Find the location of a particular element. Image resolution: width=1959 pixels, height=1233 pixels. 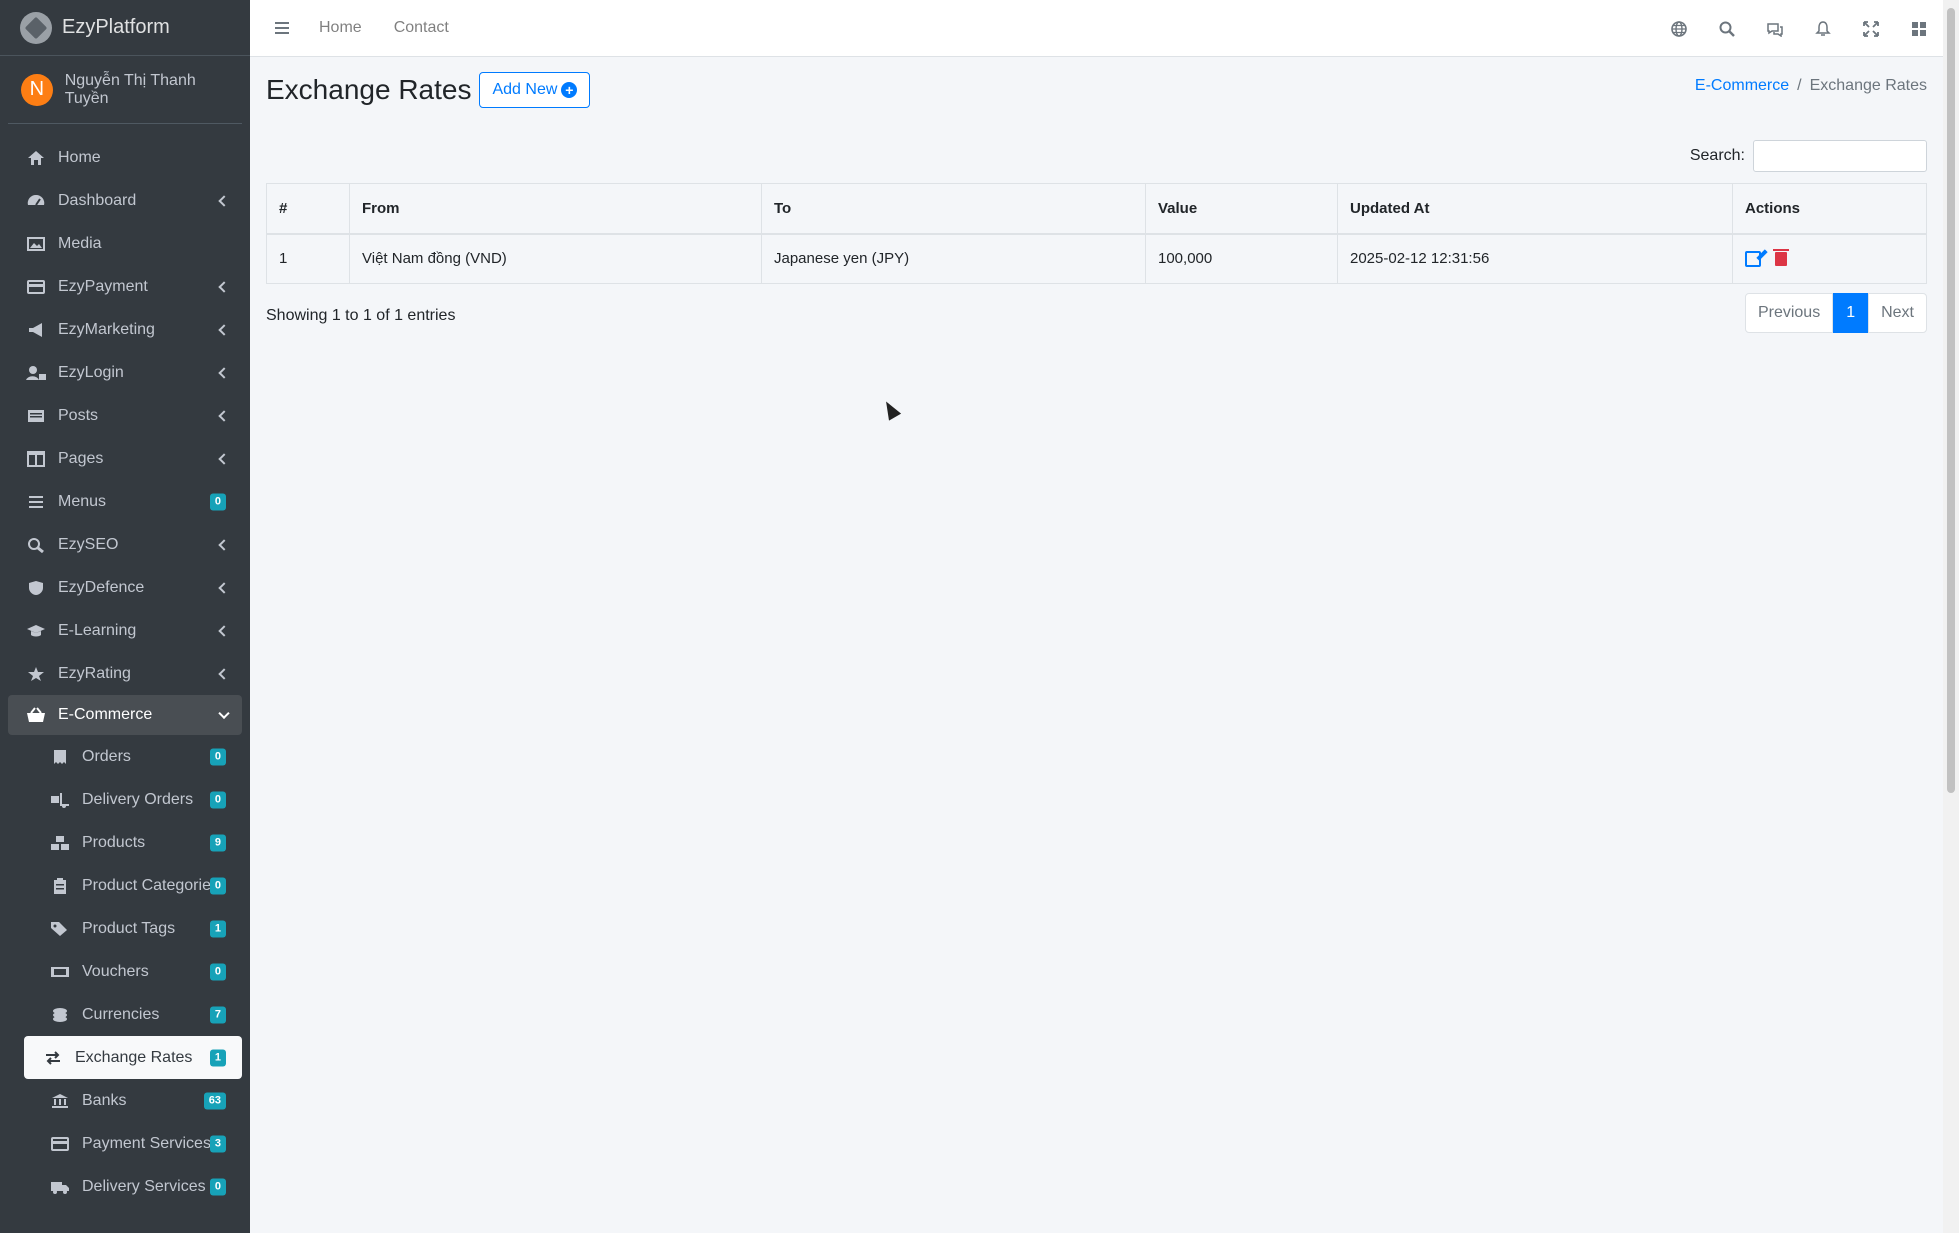

page-title: Exchange Rates is located at coordinates (369, 89).